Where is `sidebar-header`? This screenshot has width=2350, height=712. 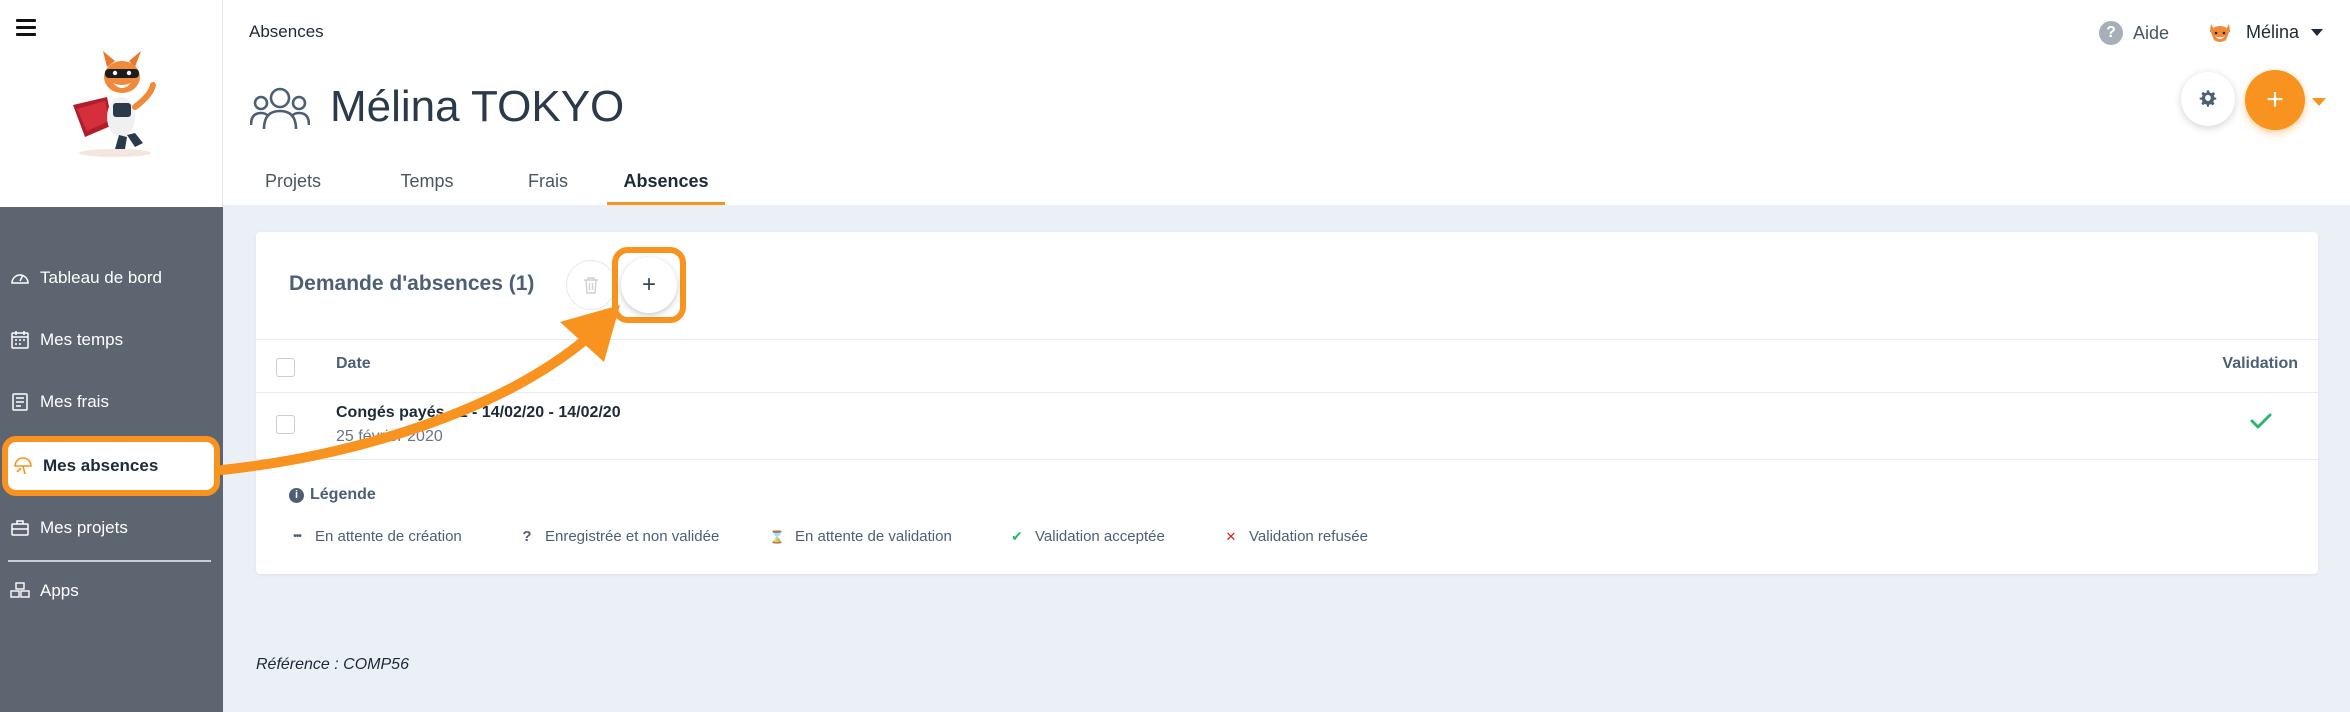
sidebar-header is located at coordinates (111, 103).